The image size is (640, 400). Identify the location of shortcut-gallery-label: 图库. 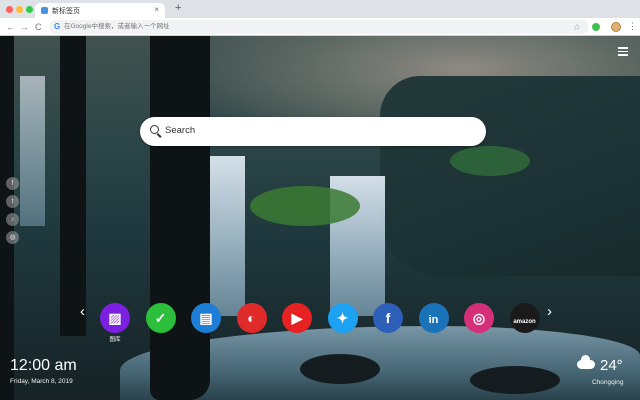
(115, 340).